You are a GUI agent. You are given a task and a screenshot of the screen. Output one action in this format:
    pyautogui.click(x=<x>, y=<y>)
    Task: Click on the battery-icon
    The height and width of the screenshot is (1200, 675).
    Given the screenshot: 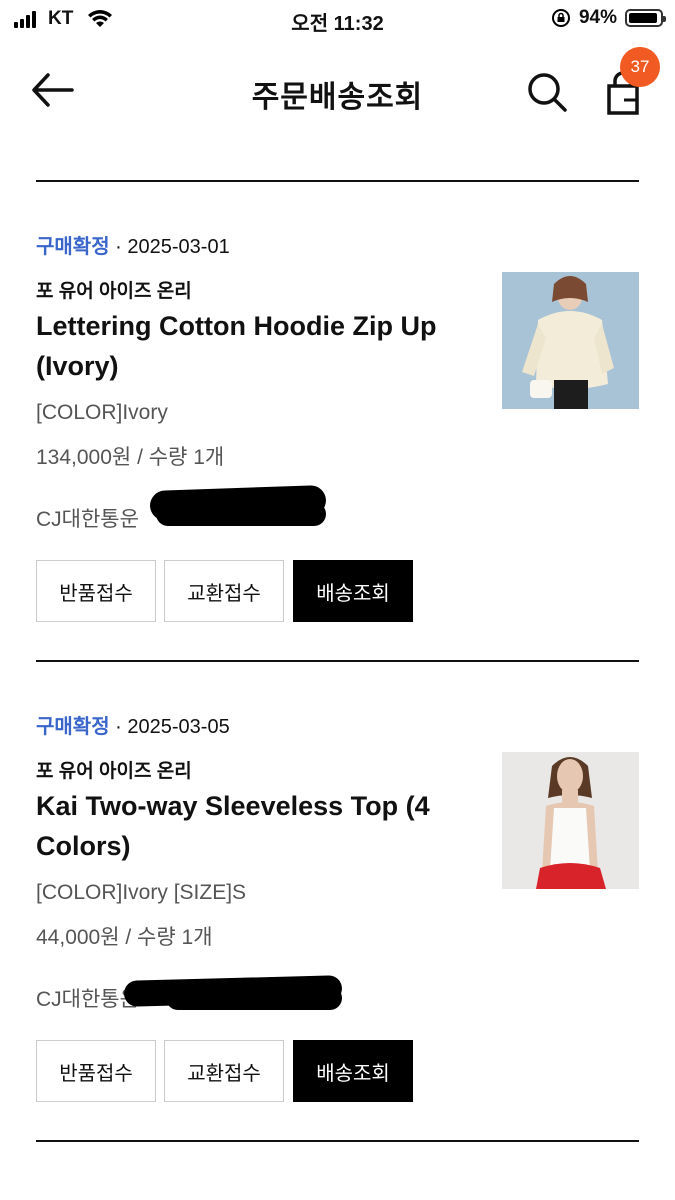 What is the action you would take?
    pyautogui.click(x=645, y=18)
    